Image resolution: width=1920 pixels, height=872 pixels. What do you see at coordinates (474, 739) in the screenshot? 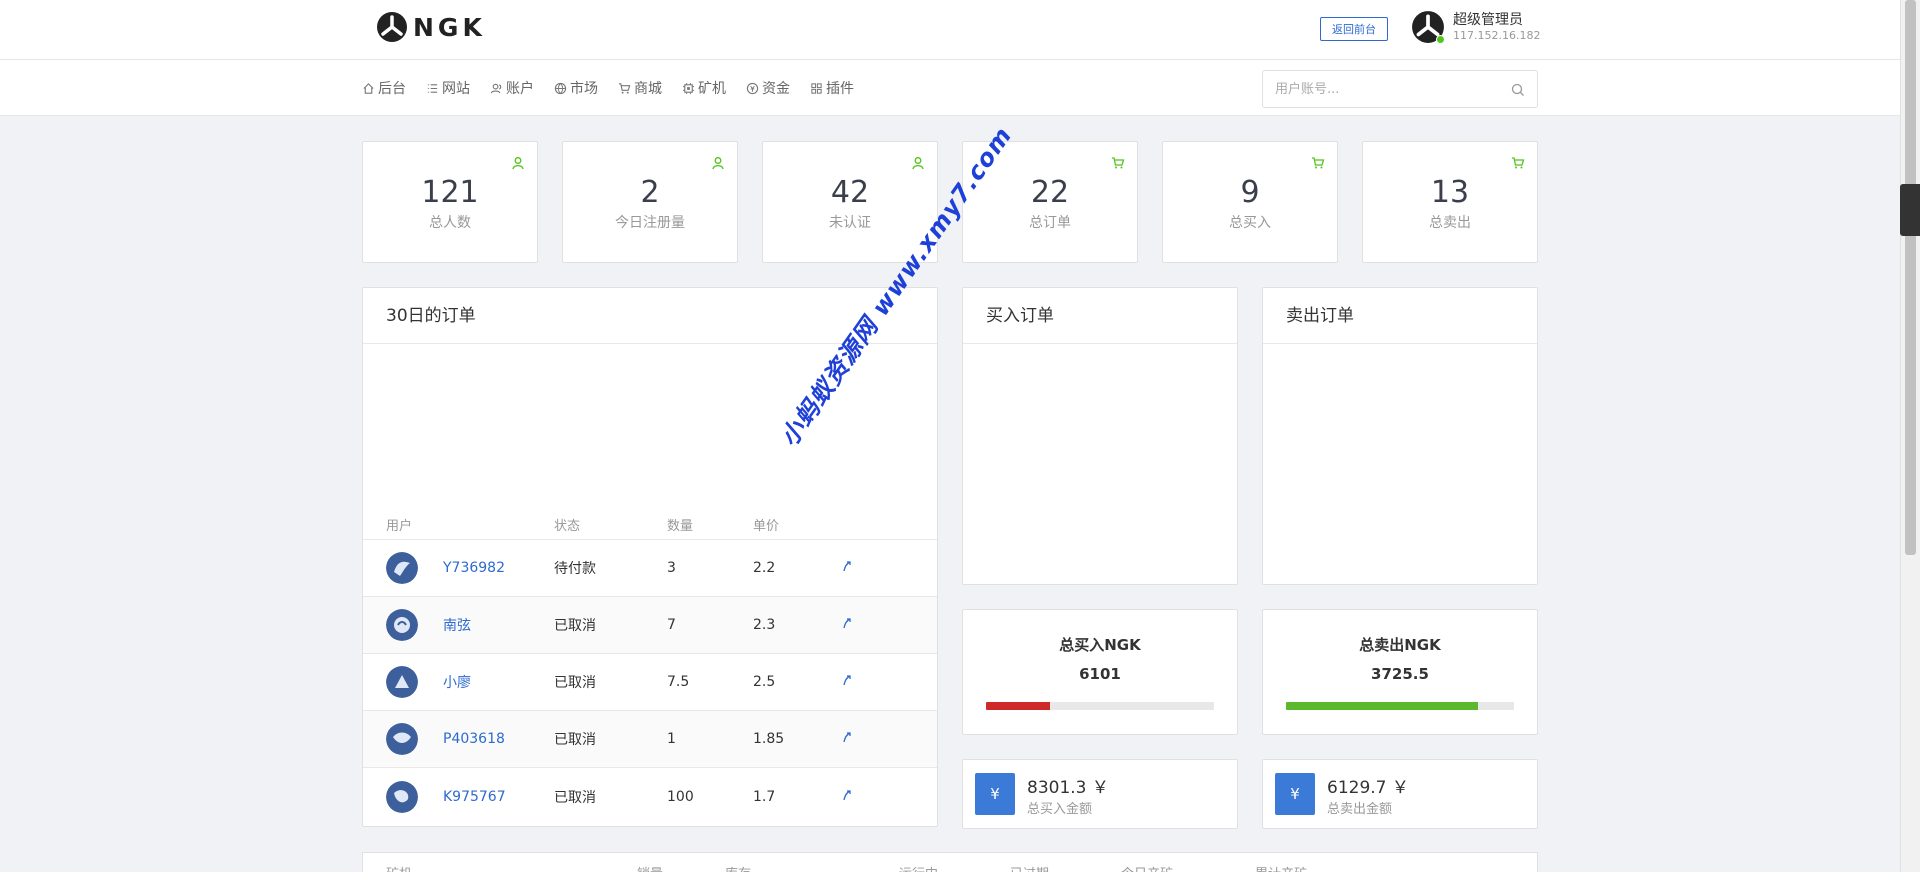
I see `row-user-link: P403618` at bounding box center [474, 739].